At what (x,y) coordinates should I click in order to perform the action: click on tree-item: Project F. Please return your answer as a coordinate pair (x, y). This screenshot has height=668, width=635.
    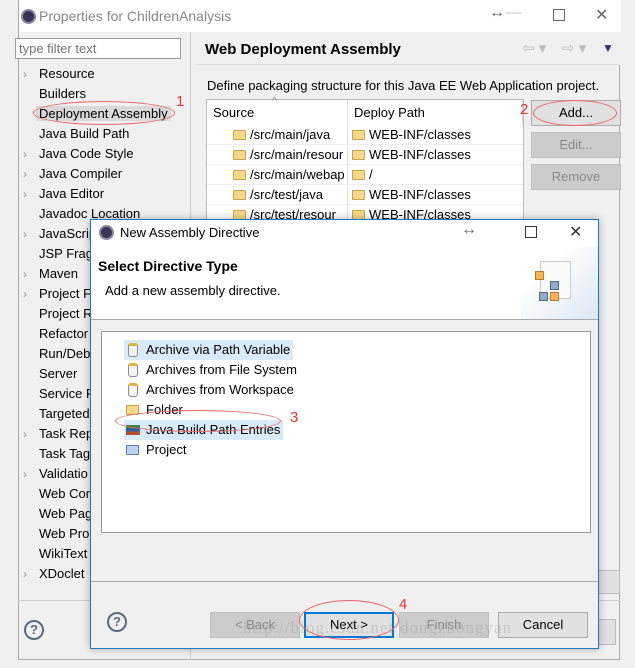
    Looking at the image, I should click on (65, 294).